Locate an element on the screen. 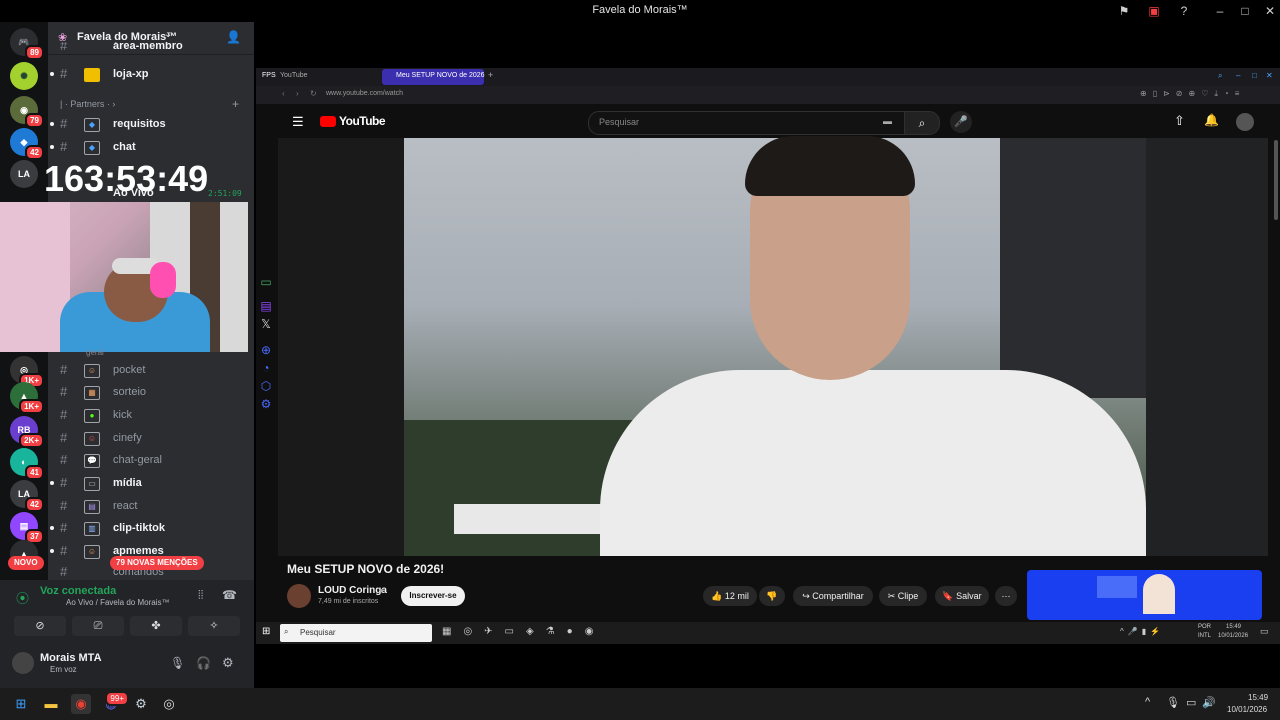  channel-item: # área-membro is located at coordinates (152, 49).